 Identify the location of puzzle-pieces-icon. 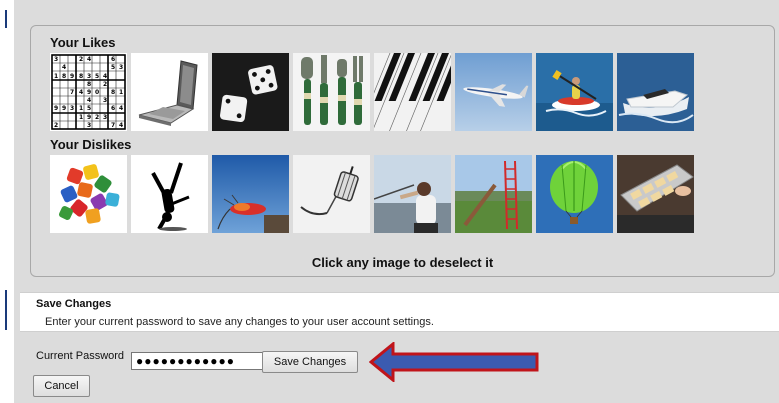
(88, 194).